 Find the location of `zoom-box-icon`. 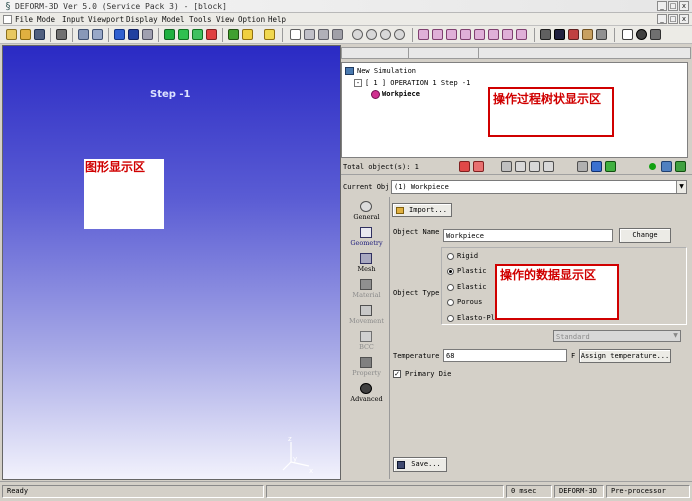

zoom-box-icon is located at coordinates (337, 34).